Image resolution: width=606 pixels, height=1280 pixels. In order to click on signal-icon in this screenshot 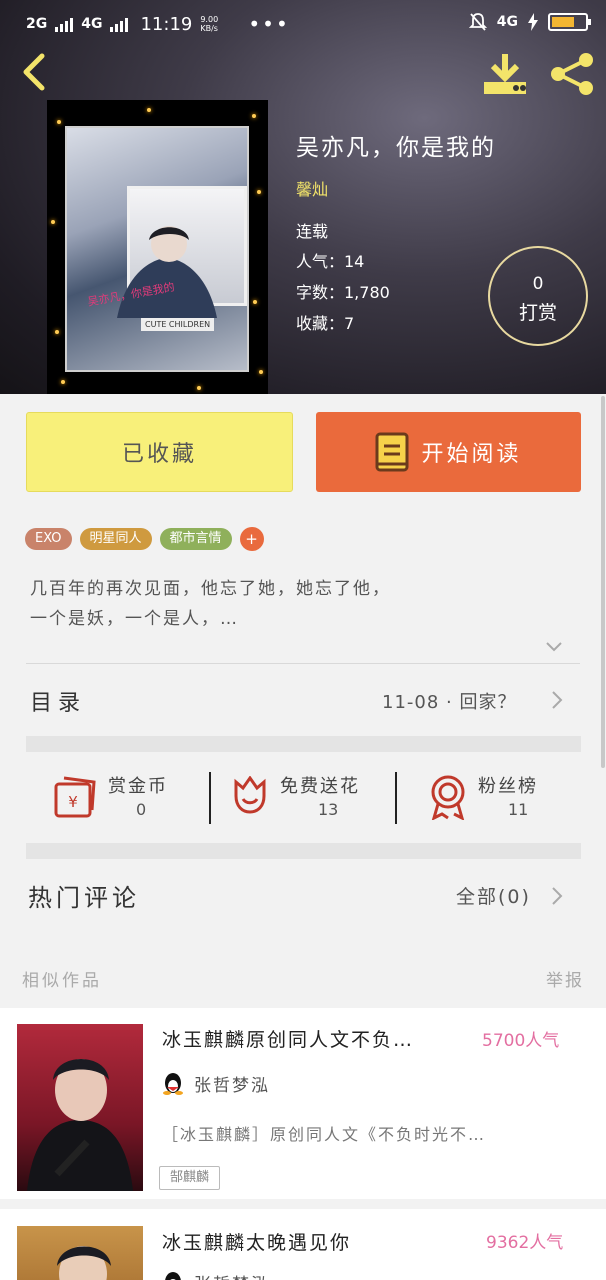, I will do `click(64, 24)`.